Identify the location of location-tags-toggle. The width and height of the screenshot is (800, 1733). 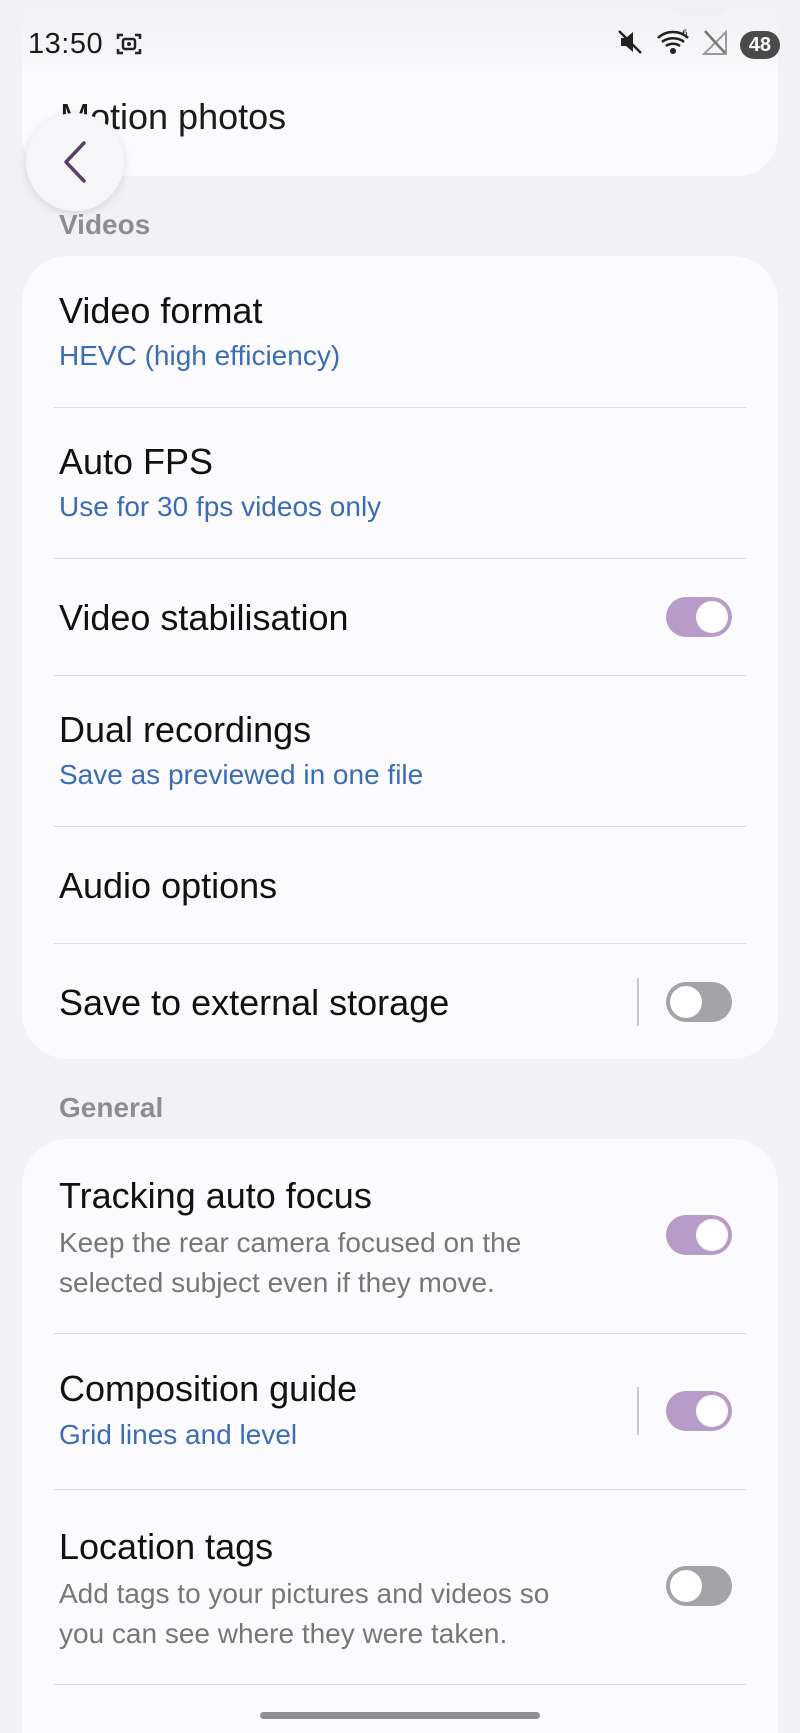
(699, 1586).